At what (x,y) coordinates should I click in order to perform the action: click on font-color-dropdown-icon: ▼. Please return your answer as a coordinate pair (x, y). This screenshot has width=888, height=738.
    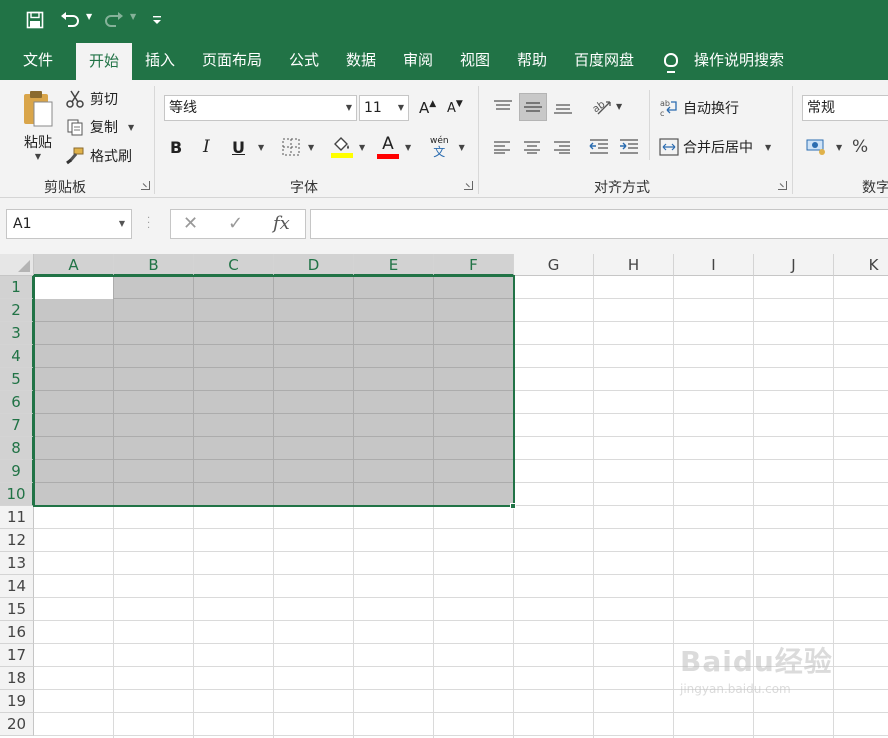
    Looking at the image, I should click on (408, 147).